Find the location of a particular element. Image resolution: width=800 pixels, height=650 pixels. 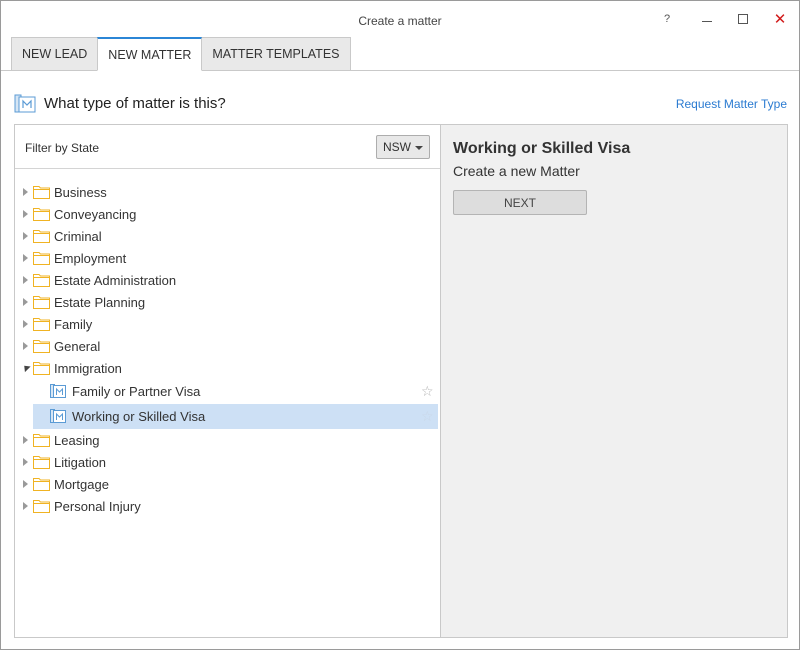

tree-item-label: General is located at coordinates (77, 346).